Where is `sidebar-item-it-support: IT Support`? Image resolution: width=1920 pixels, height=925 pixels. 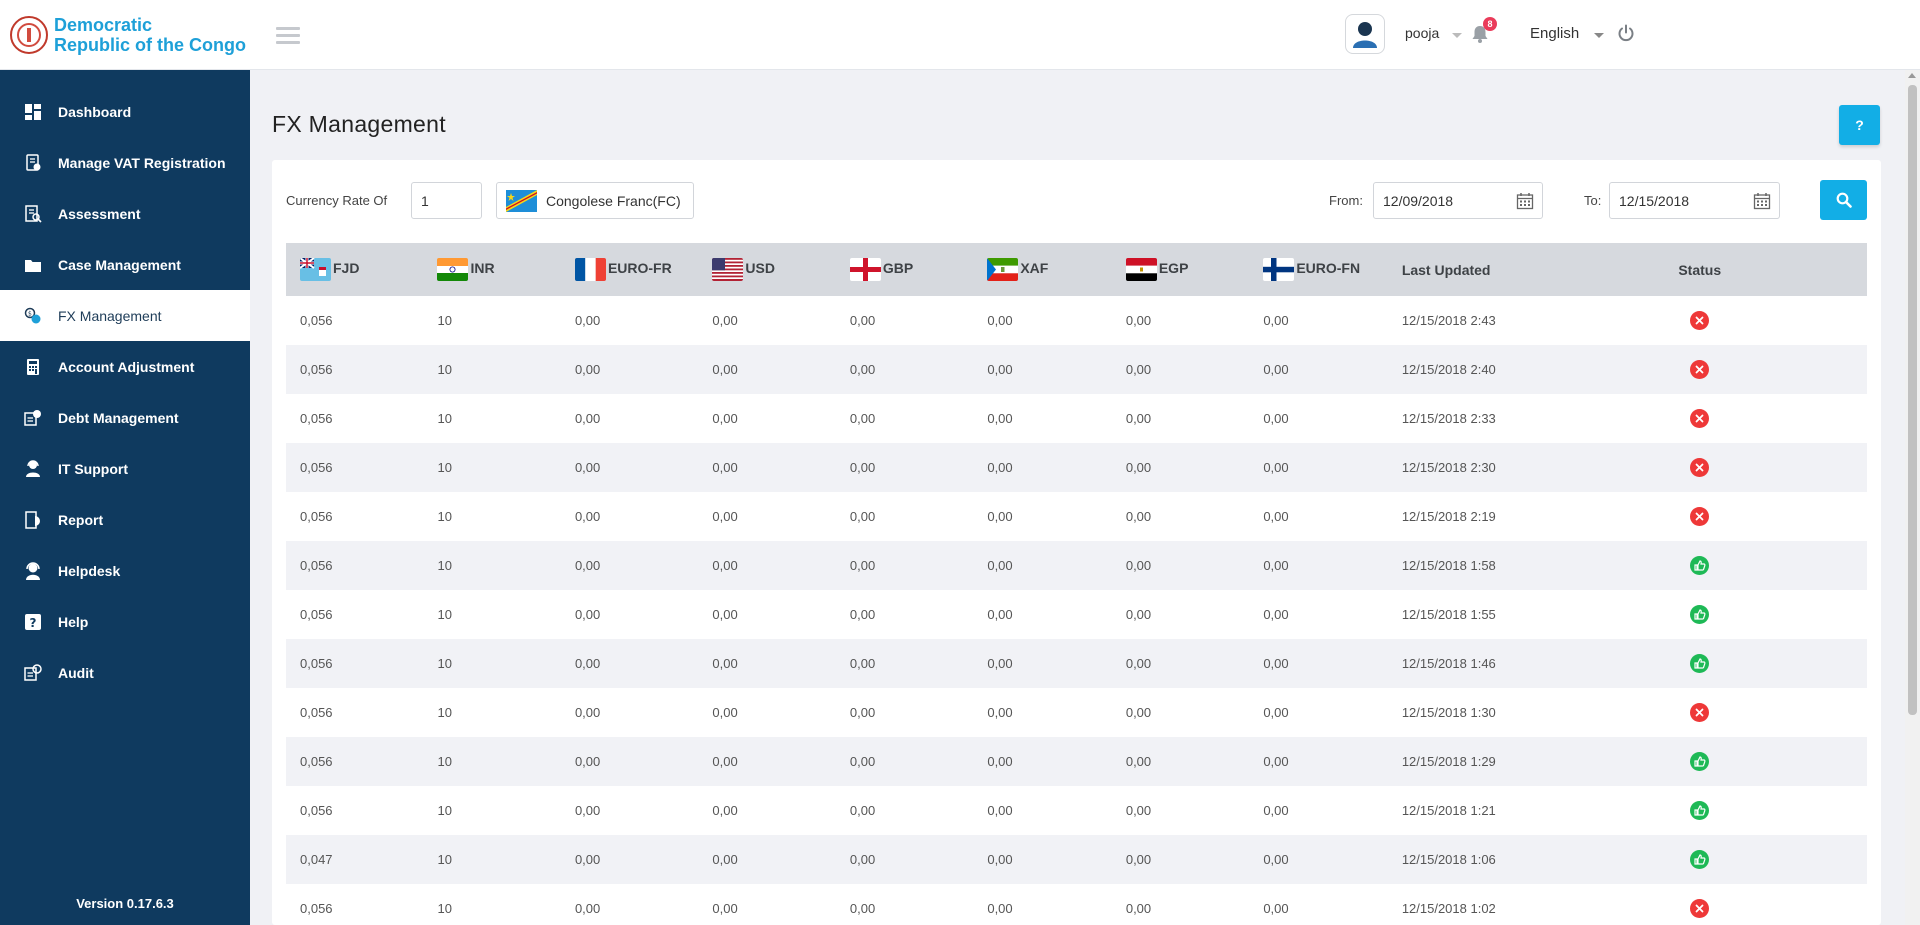 sidebar-item-it-support: IT Support is located at coordinates (125, 468).